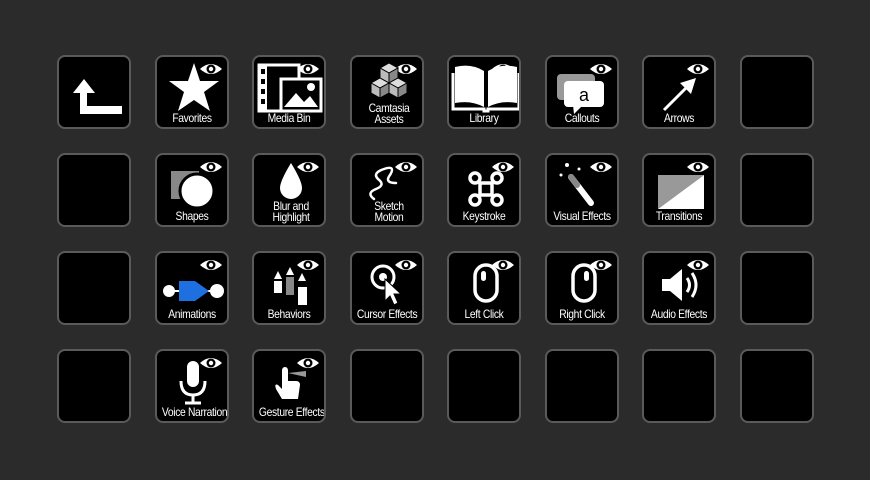 The image size is (870, 480). What do you see at coordinates (679, 118) in the screenshot?
I see `arrows-label: Arrows` at bounding box center [679, 118].